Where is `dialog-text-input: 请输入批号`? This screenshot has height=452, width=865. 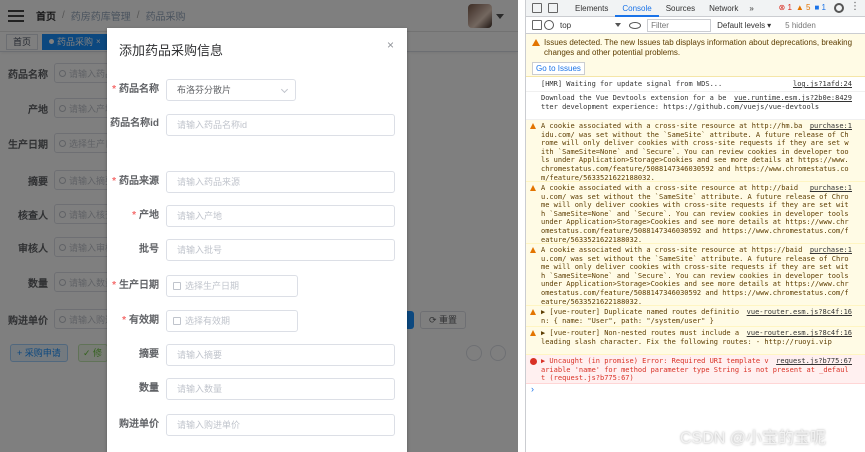
dialog-text-input: 请输入批号 is located at coordinates (280, 250).